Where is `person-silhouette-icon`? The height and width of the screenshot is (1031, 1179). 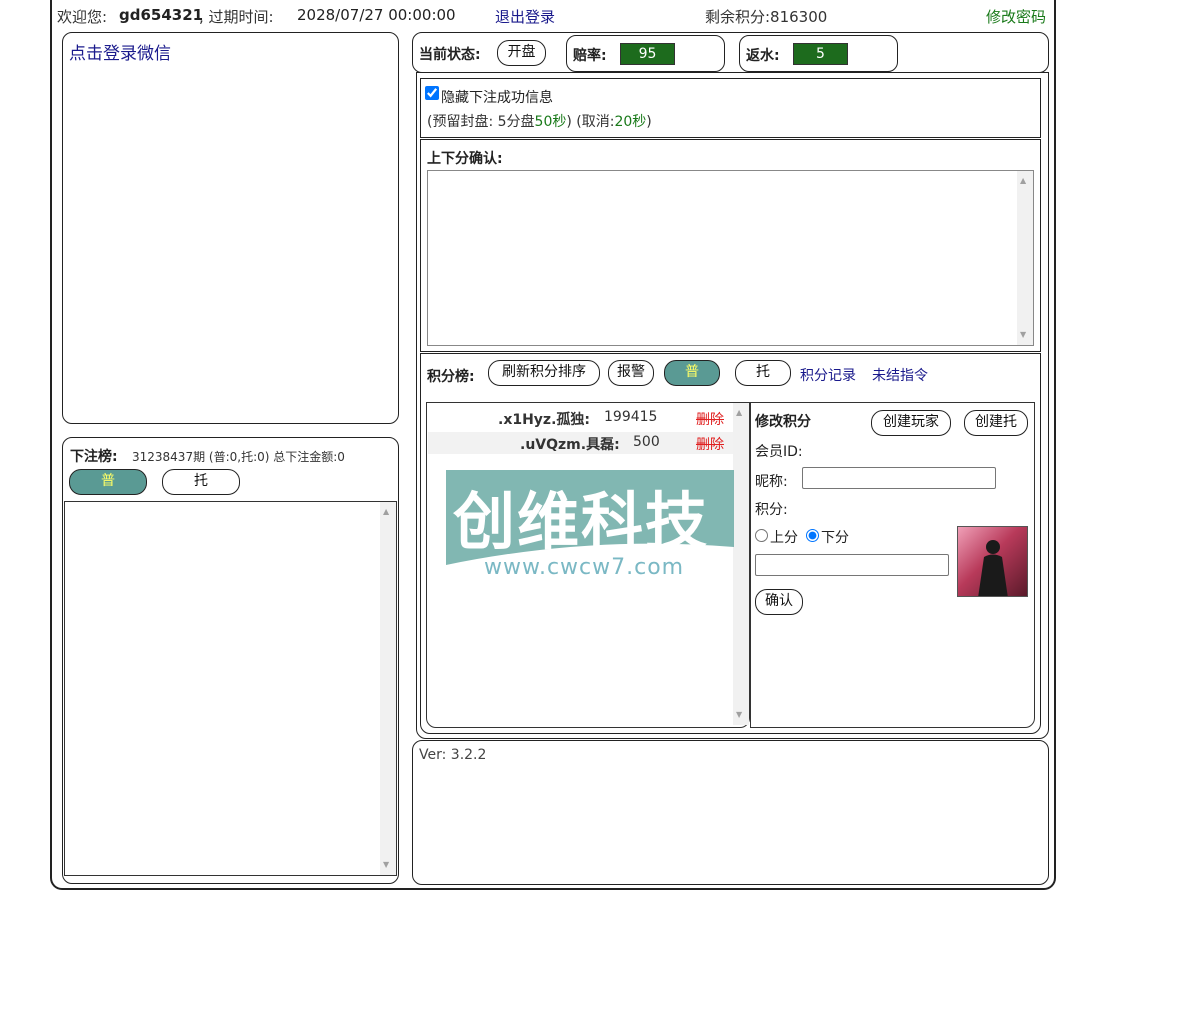 person-silhouette-icon is located at coordinates (993, 568).